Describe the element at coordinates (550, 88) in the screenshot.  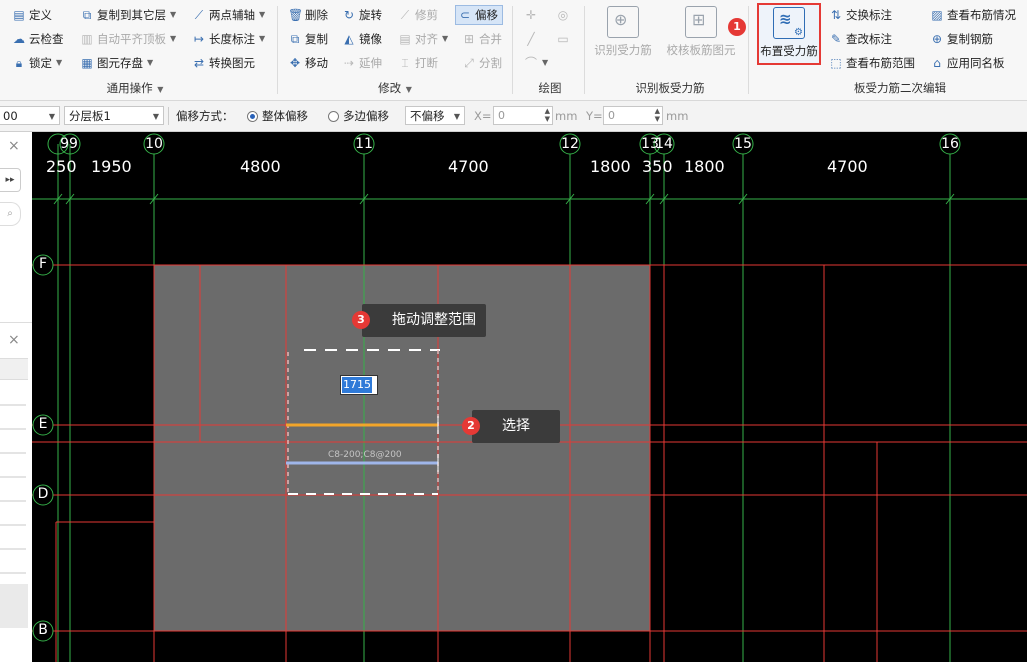
I see `group-label-draw: 绘图` at that location.